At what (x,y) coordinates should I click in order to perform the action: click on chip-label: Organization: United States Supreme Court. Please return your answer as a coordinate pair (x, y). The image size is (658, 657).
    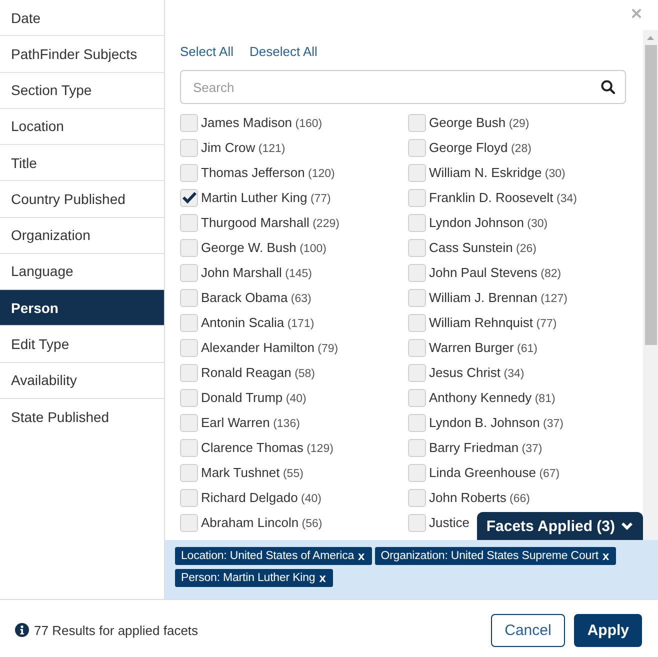
    Looking at the image, I should click on (489, 556).